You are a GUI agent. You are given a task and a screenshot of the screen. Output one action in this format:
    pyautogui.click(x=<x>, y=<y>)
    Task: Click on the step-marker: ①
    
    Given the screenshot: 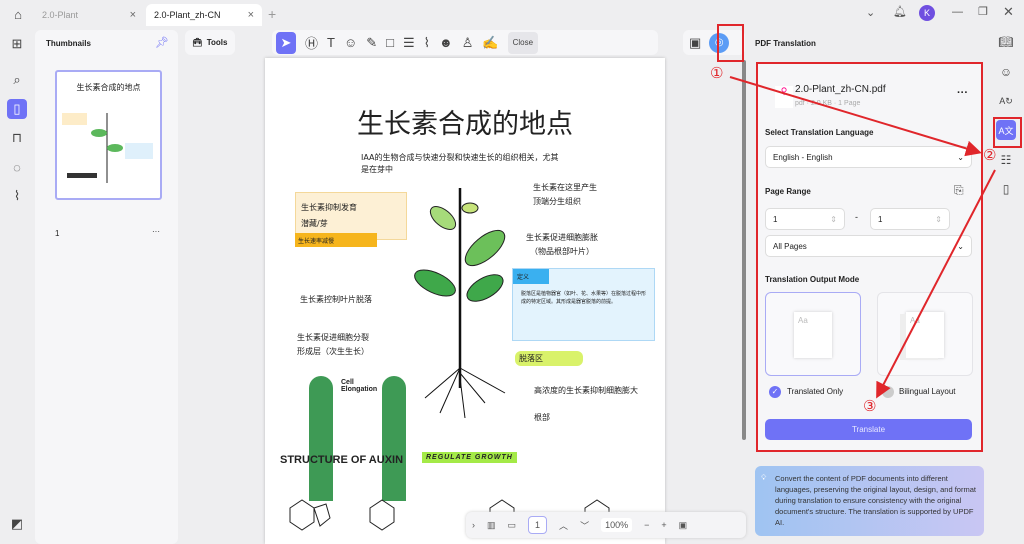 What is the action you would take?
    pyautogui.click(x=717, y=73)
    